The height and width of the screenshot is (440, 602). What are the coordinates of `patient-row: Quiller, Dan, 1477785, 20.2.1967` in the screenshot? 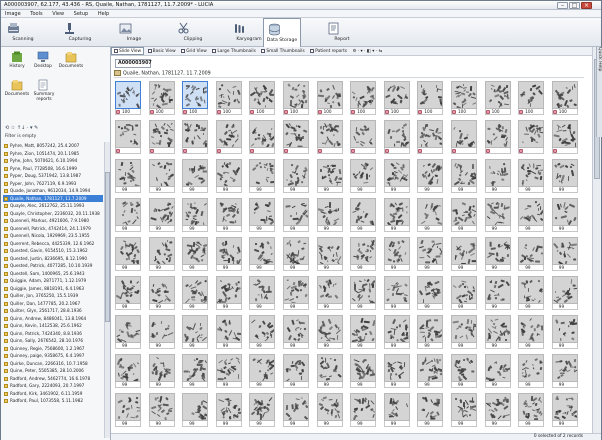 It's located at (53, 304).